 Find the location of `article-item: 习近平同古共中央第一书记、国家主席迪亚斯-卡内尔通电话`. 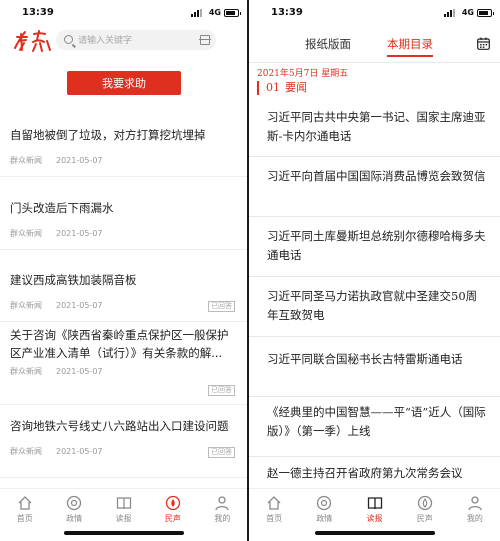

article-item: 习近平同古共中央第一书记、国家主席迪亚斯-卡内尔通电话 is located at coordinates (374, 127).